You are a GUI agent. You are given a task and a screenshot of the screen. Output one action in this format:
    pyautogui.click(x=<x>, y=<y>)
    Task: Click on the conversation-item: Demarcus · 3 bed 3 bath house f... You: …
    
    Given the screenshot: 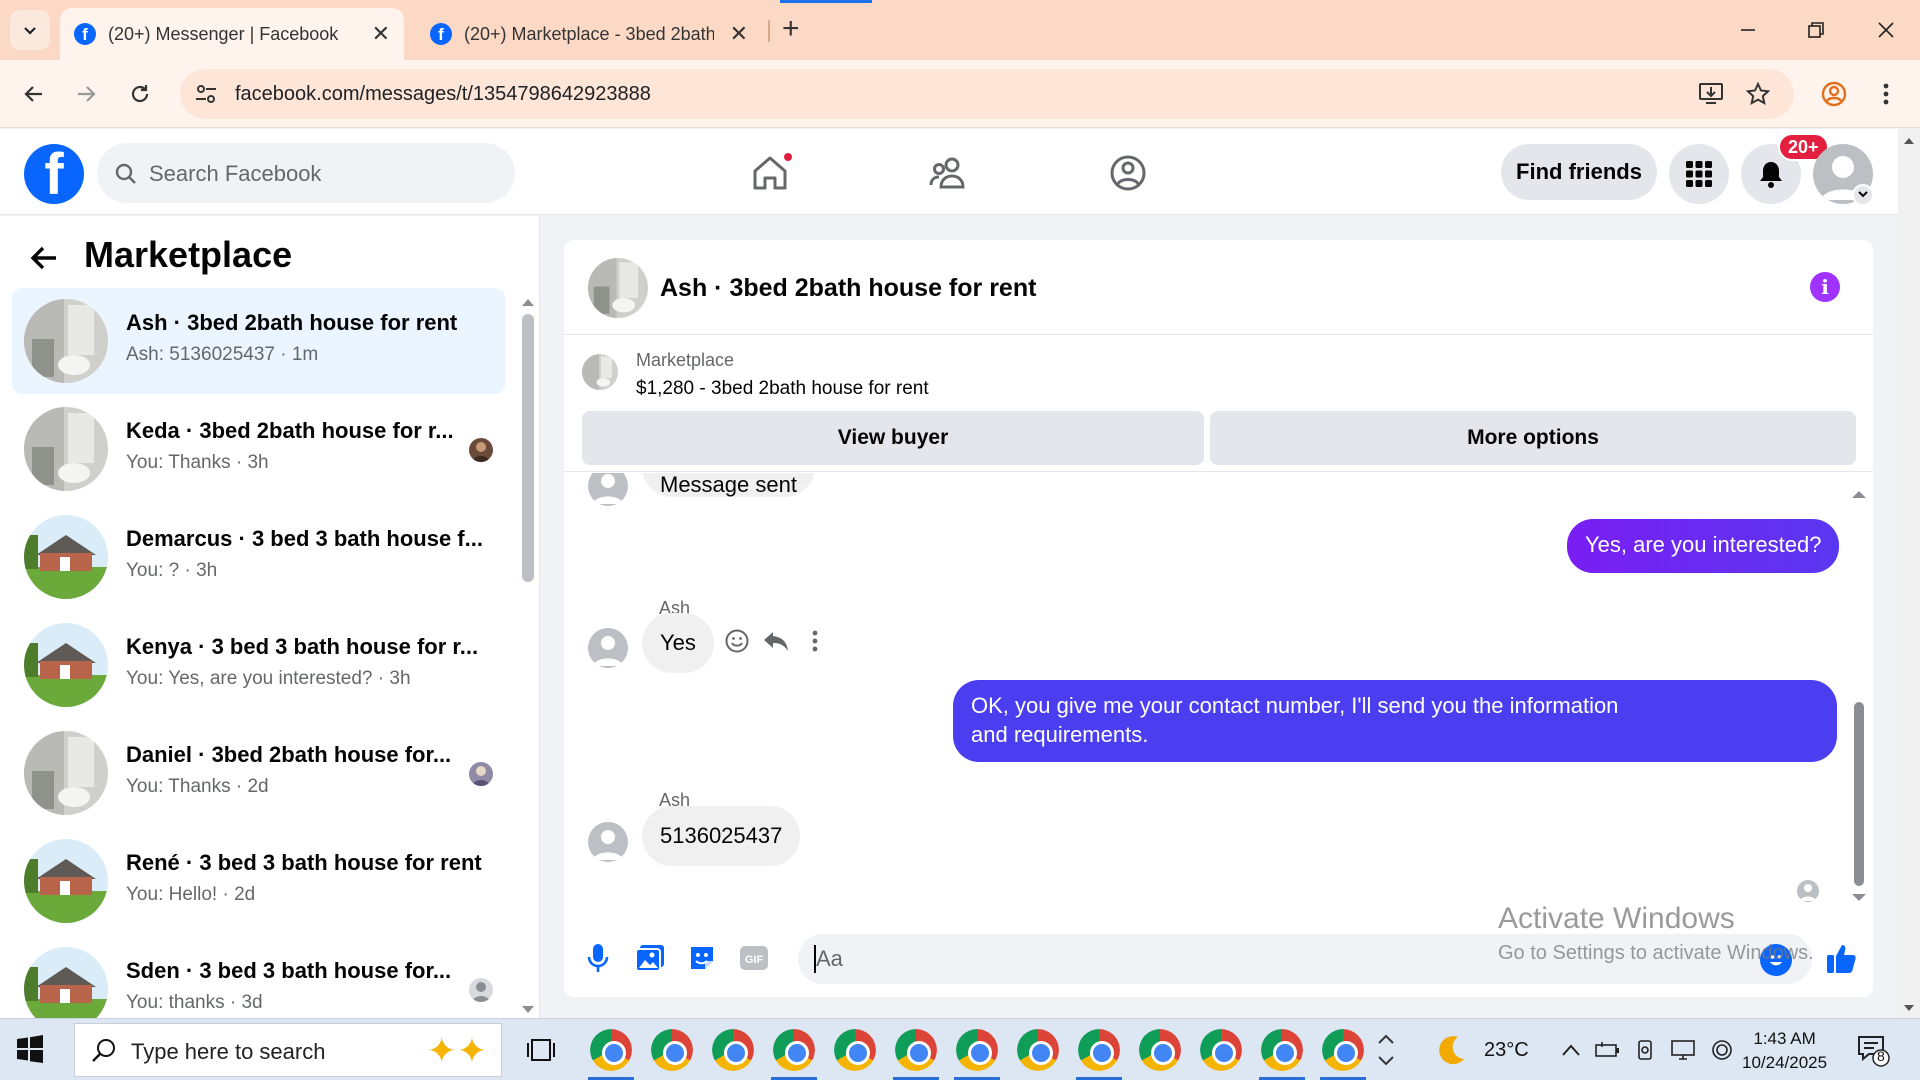 What is the action you would take?
    pyautogui.click(x=258, y=557)
    